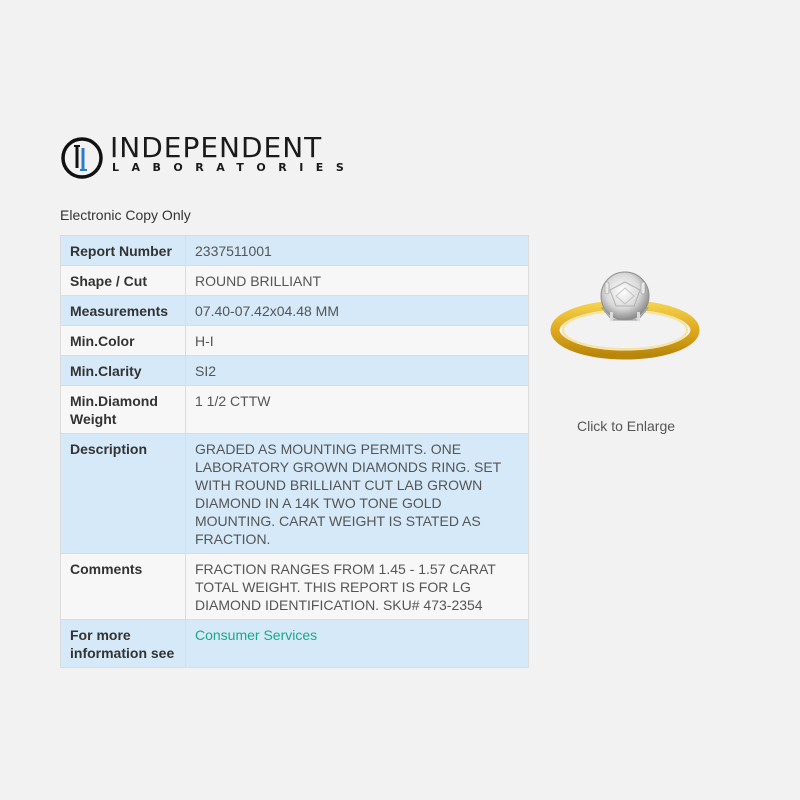  Describe the element at coordinates (357, 250) in the screenshot. I see `row-value: 2337511001` at that location.